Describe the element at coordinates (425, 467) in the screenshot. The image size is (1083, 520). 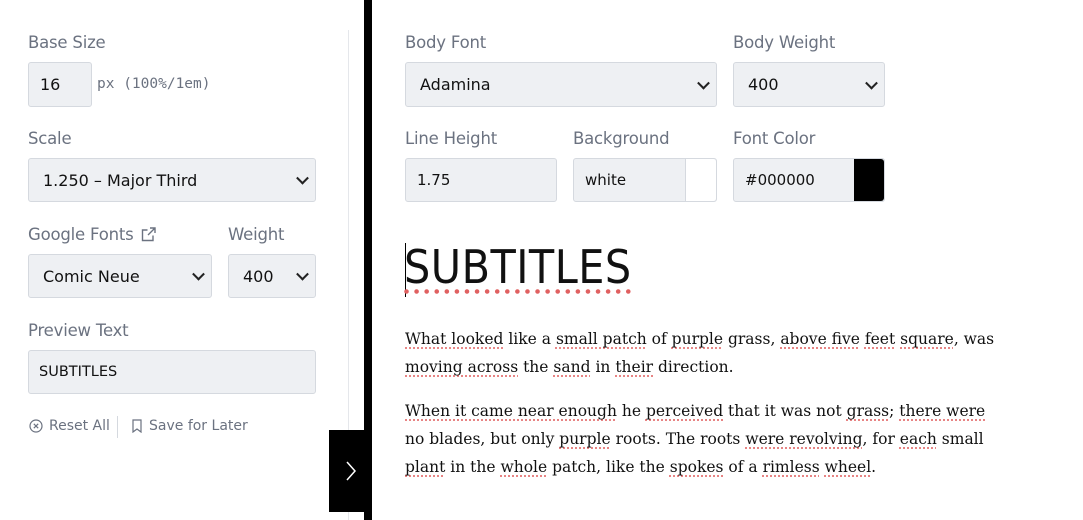
I see `spellcheck-word: plant` at that location.